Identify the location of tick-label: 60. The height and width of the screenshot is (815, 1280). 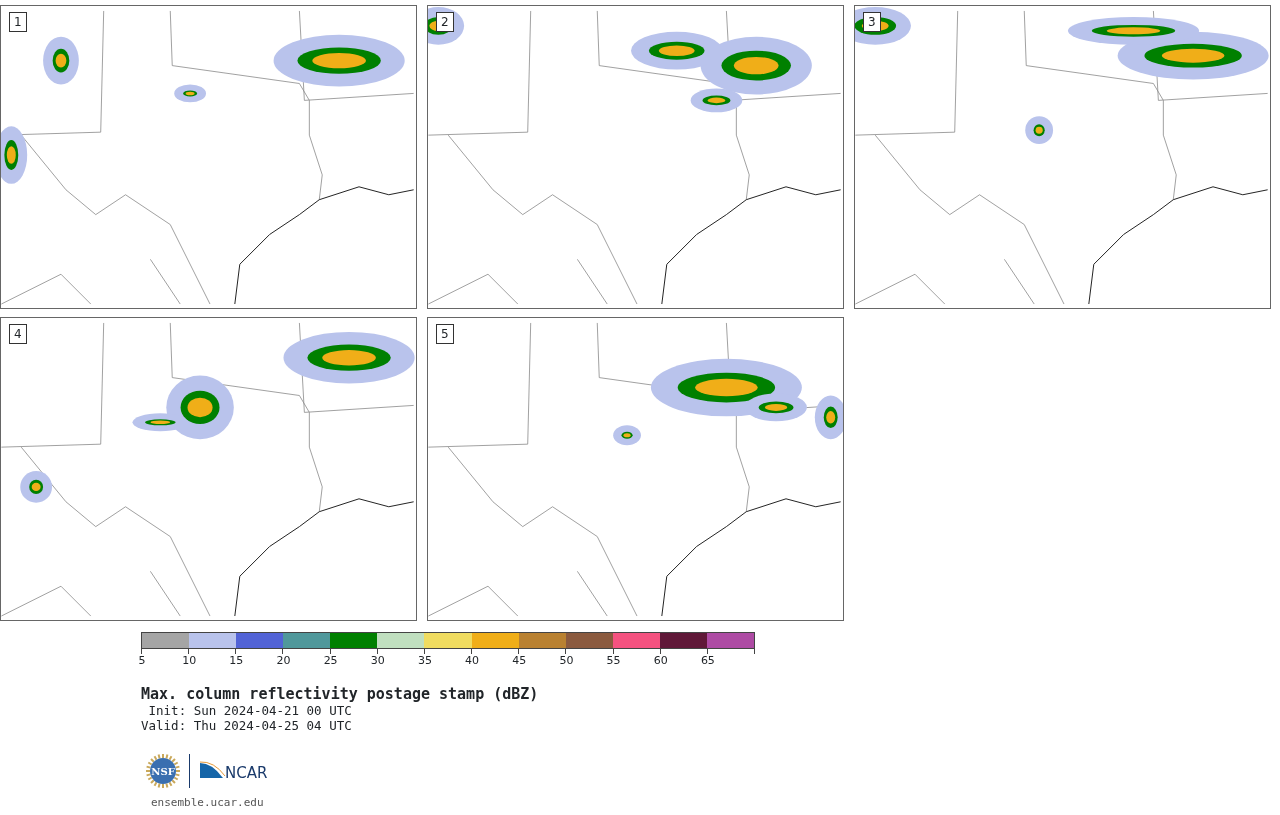
(660, 660).